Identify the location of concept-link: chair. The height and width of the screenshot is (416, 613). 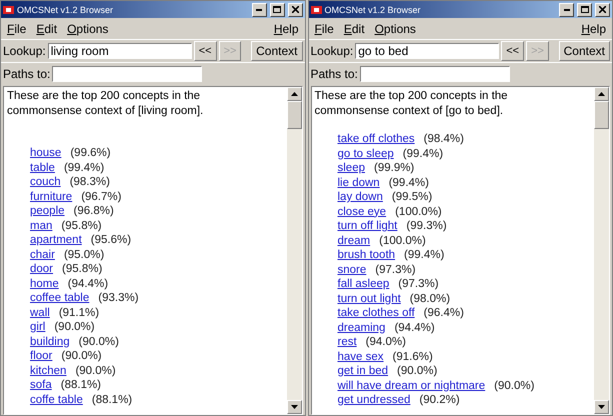
(42, 254).